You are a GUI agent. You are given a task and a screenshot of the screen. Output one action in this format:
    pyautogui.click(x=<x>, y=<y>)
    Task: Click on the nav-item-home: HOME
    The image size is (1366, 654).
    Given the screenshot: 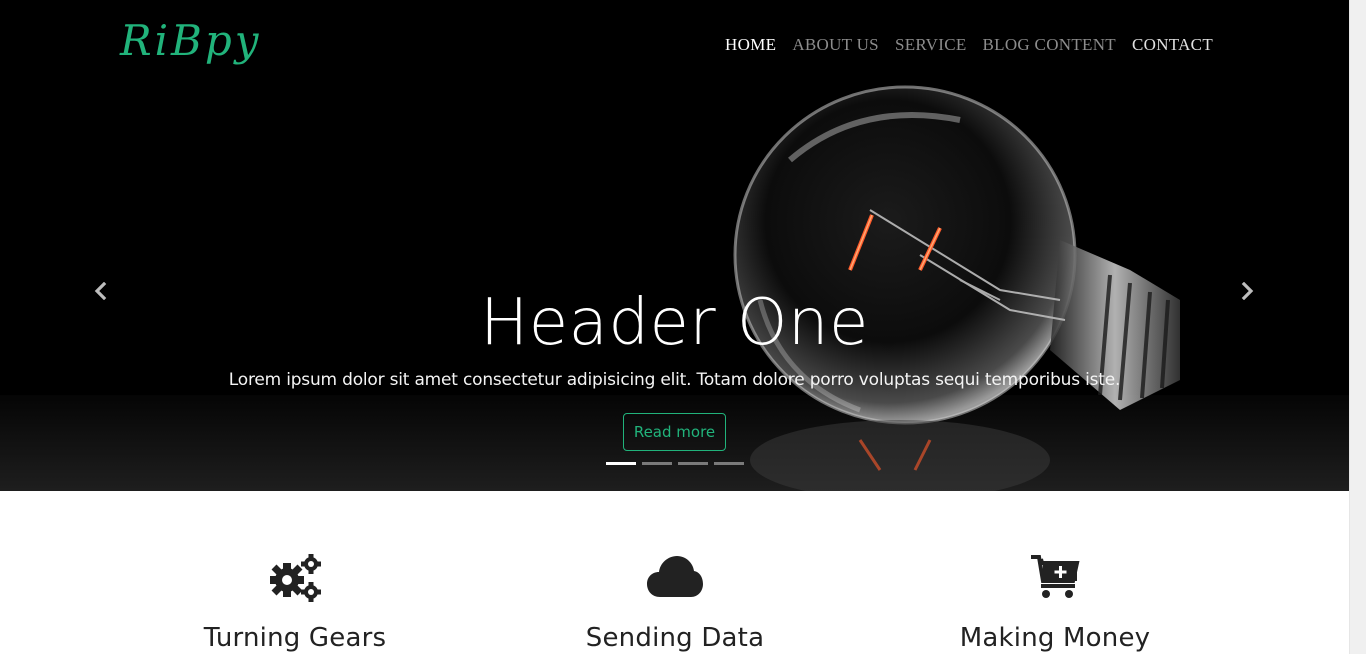 What is the action you would take?
    pyautogui.click(x=750, y=45)
    